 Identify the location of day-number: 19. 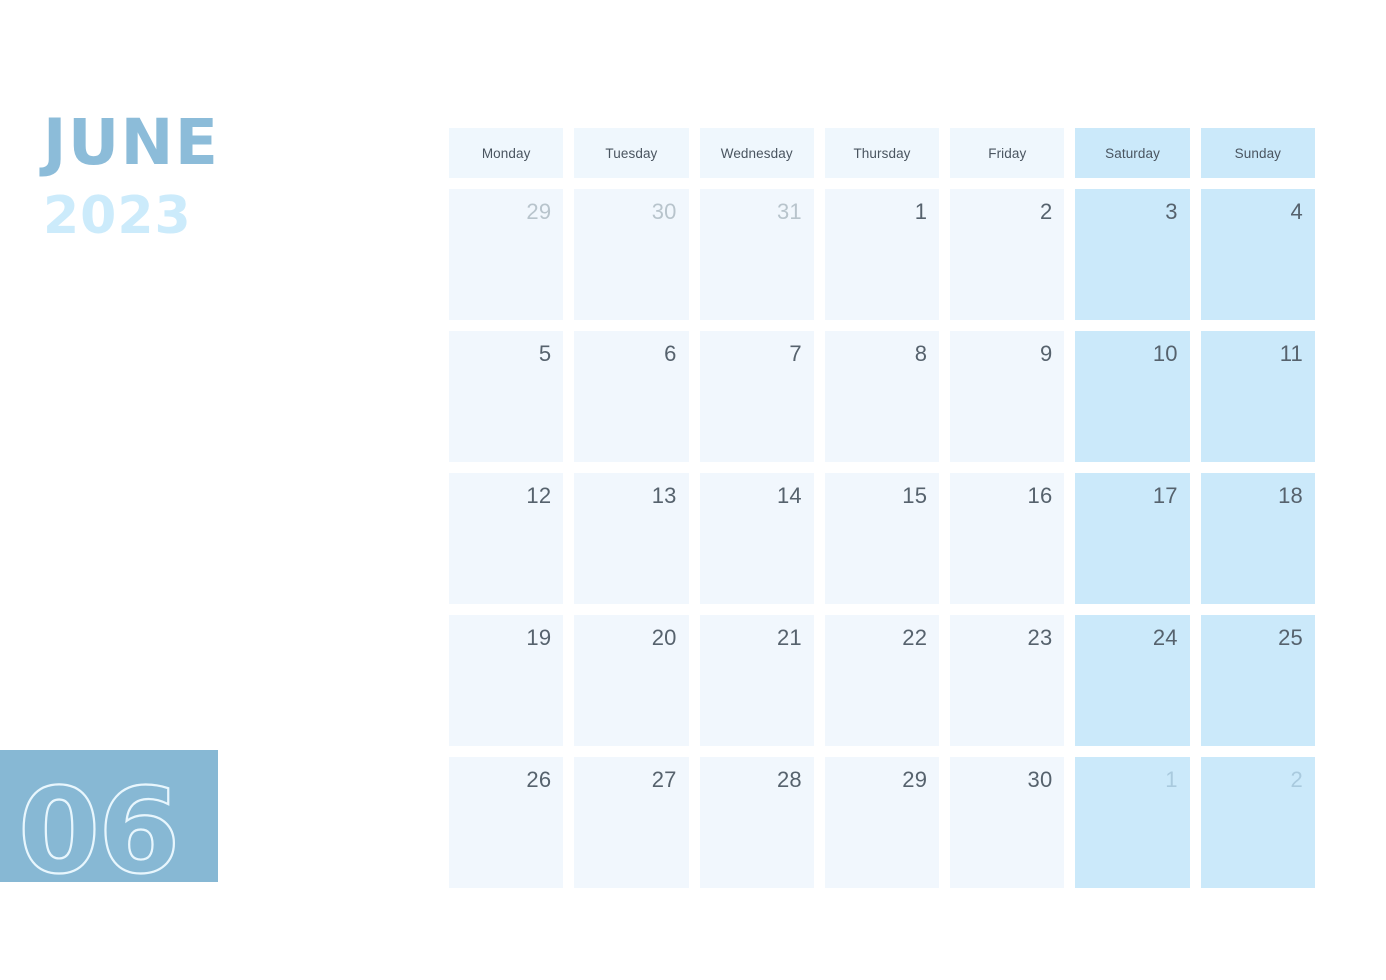
(539, 637).